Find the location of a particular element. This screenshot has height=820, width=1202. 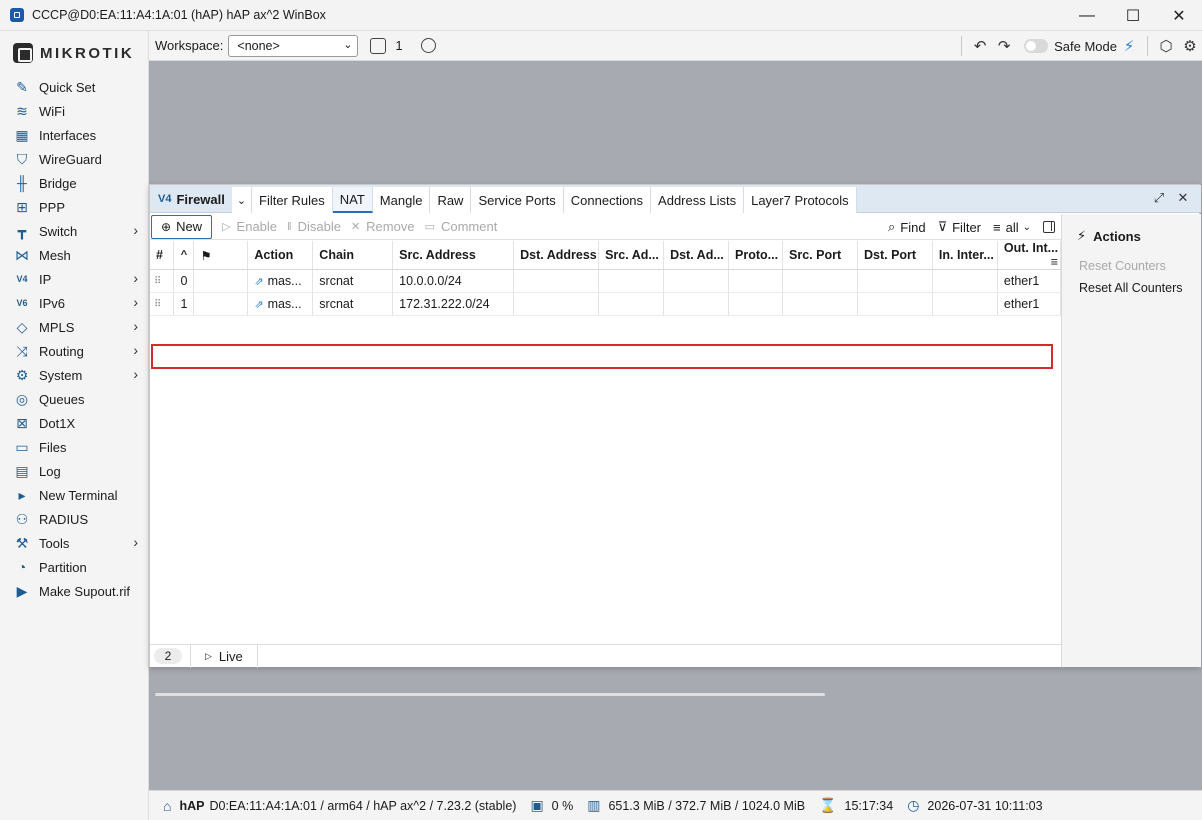

tab-filter-rules: Filter Rules is located at coordinates (292, 200).